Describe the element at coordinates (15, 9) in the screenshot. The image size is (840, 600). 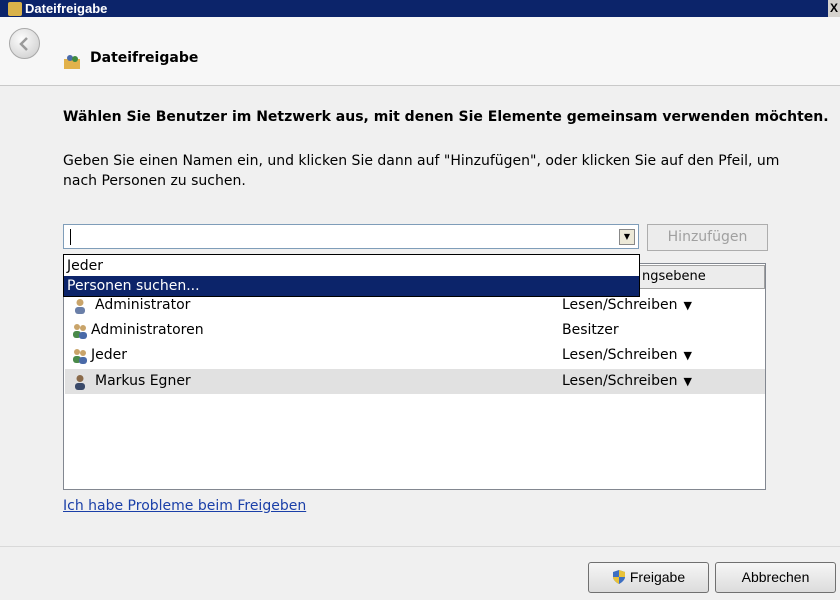
I see `sharing-app-icon` at that location.